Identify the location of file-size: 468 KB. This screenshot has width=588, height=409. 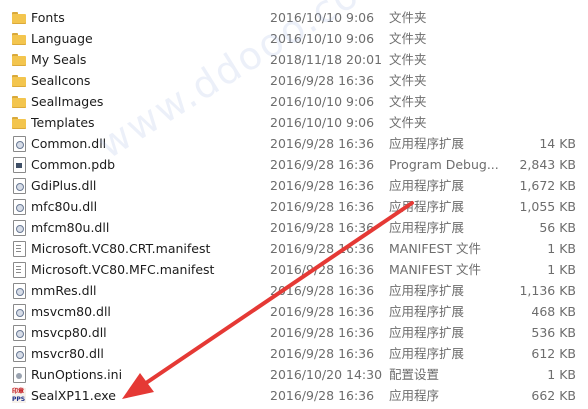
(553, 311).